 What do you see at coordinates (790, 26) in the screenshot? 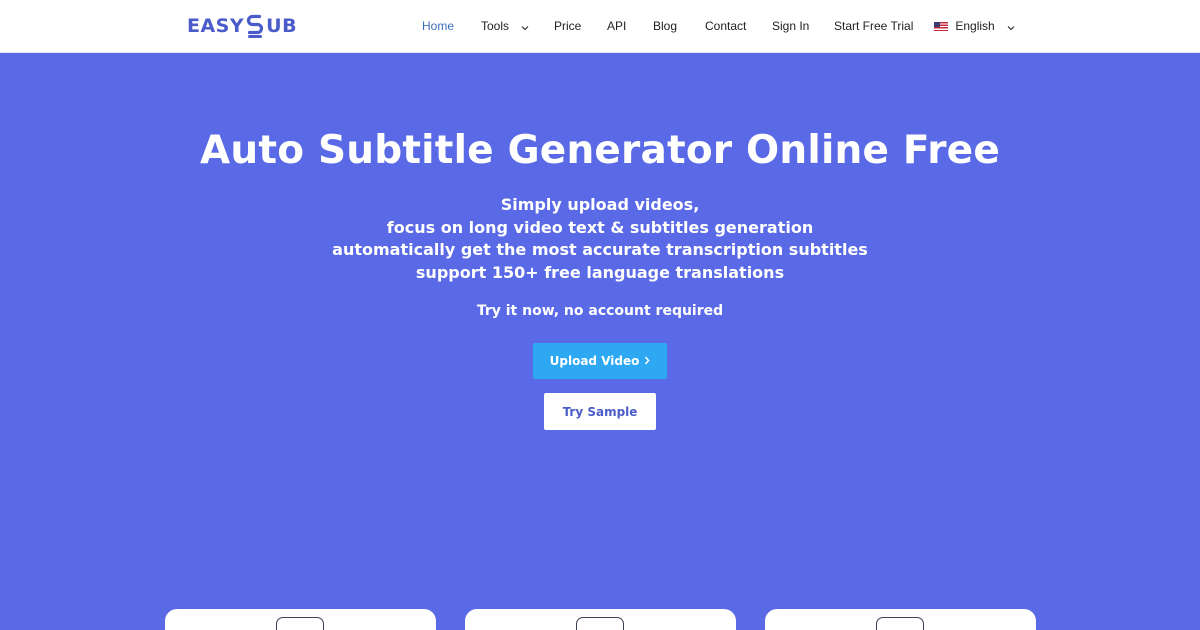
I see `nav-sign-in: Sign In` at bounding box center [790, 26].